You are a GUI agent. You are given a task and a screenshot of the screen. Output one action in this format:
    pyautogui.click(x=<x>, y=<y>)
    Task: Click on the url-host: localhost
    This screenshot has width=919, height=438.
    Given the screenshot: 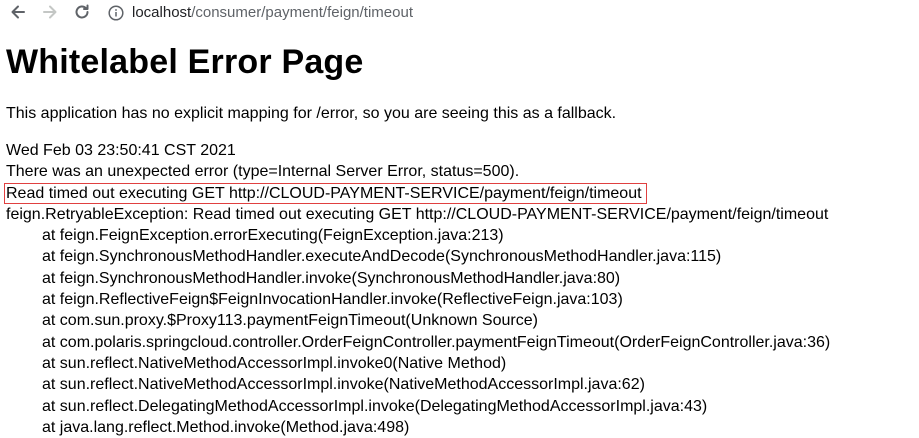 What is the action you would take?
    pyautogui.click(x=162, y=12)
    